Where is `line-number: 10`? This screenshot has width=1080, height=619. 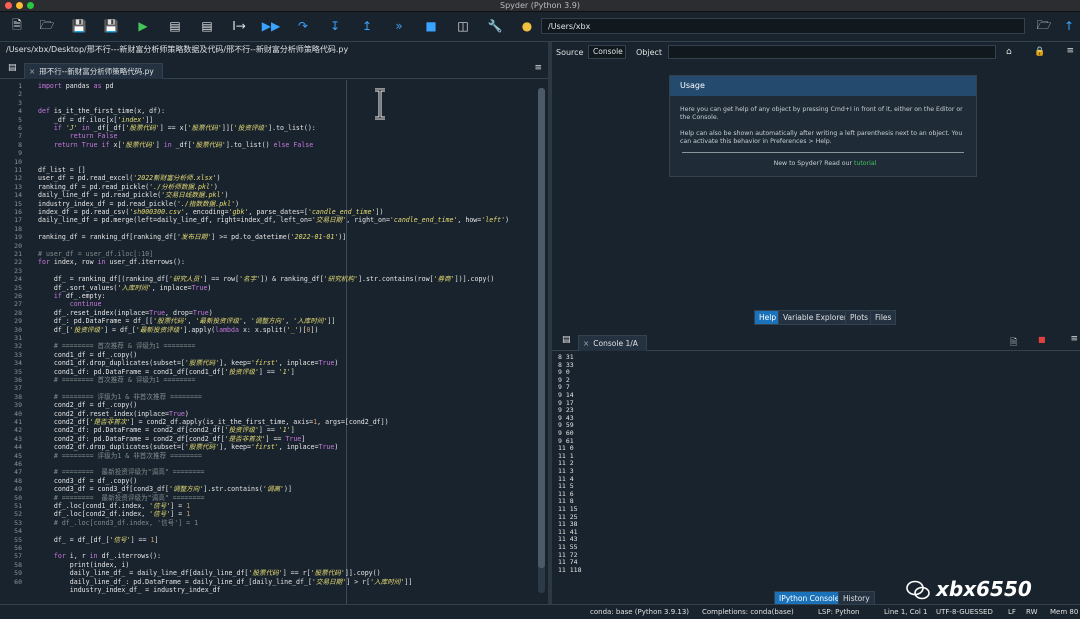 line-number: 10 is located at coordinates (18, 161).